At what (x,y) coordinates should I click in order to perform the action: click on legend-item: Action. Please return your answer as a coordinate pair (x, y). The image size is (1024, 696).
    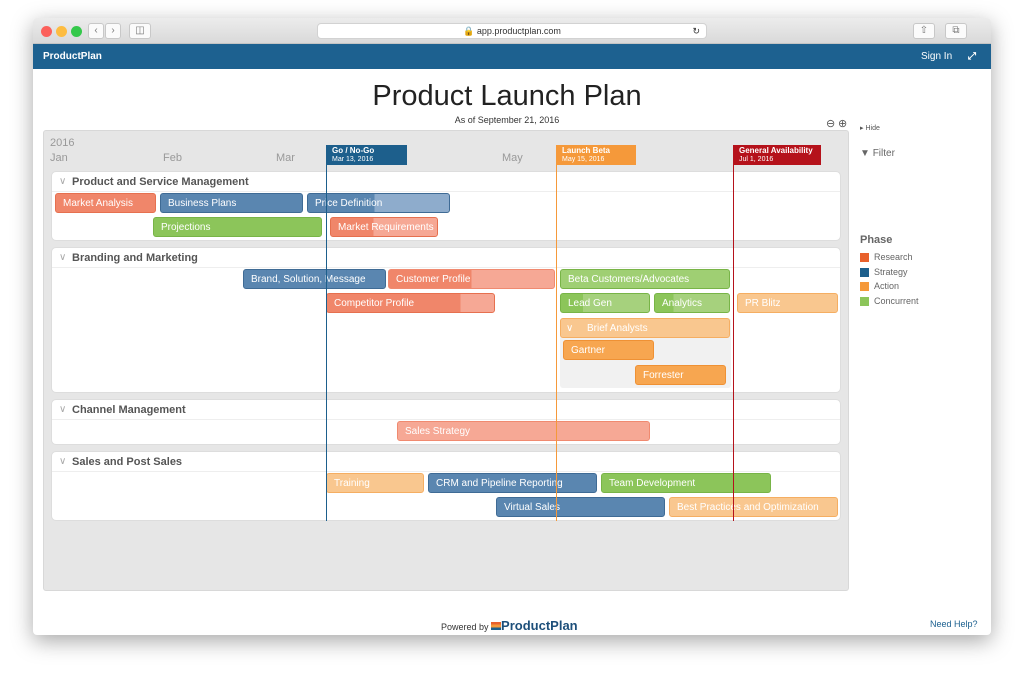
    Looking at the image, I should click on (889, 286).